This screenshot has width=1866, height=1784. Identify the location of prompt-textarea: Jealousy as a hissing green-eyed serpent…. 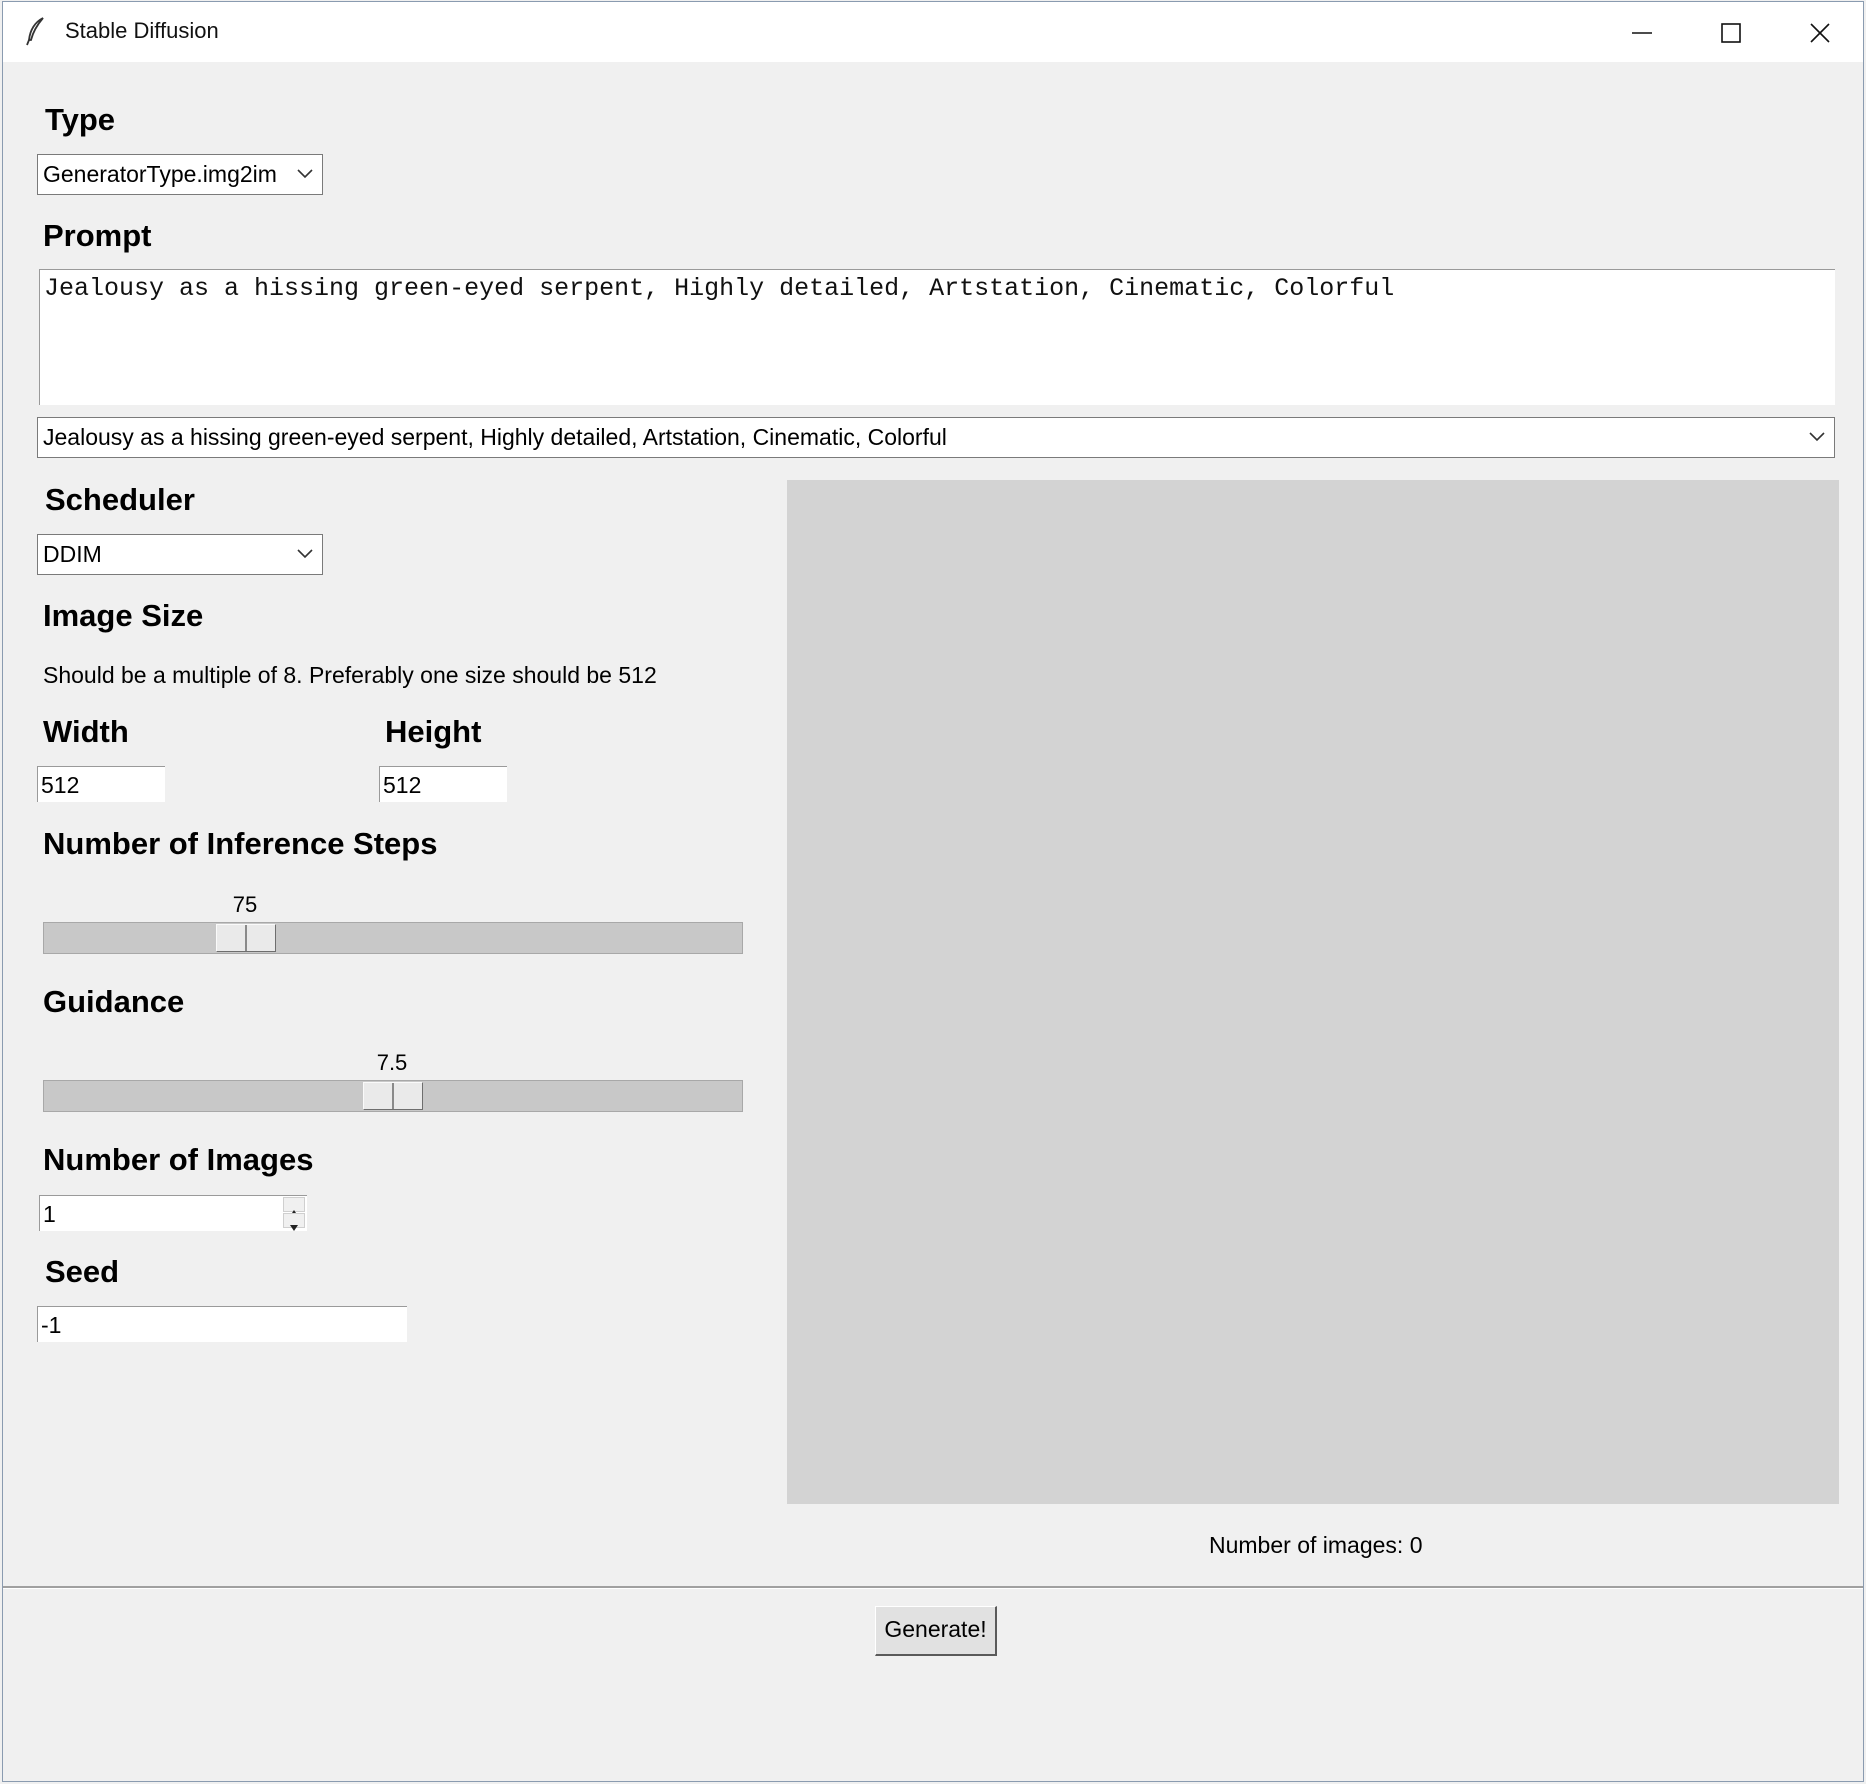
(937, 337).